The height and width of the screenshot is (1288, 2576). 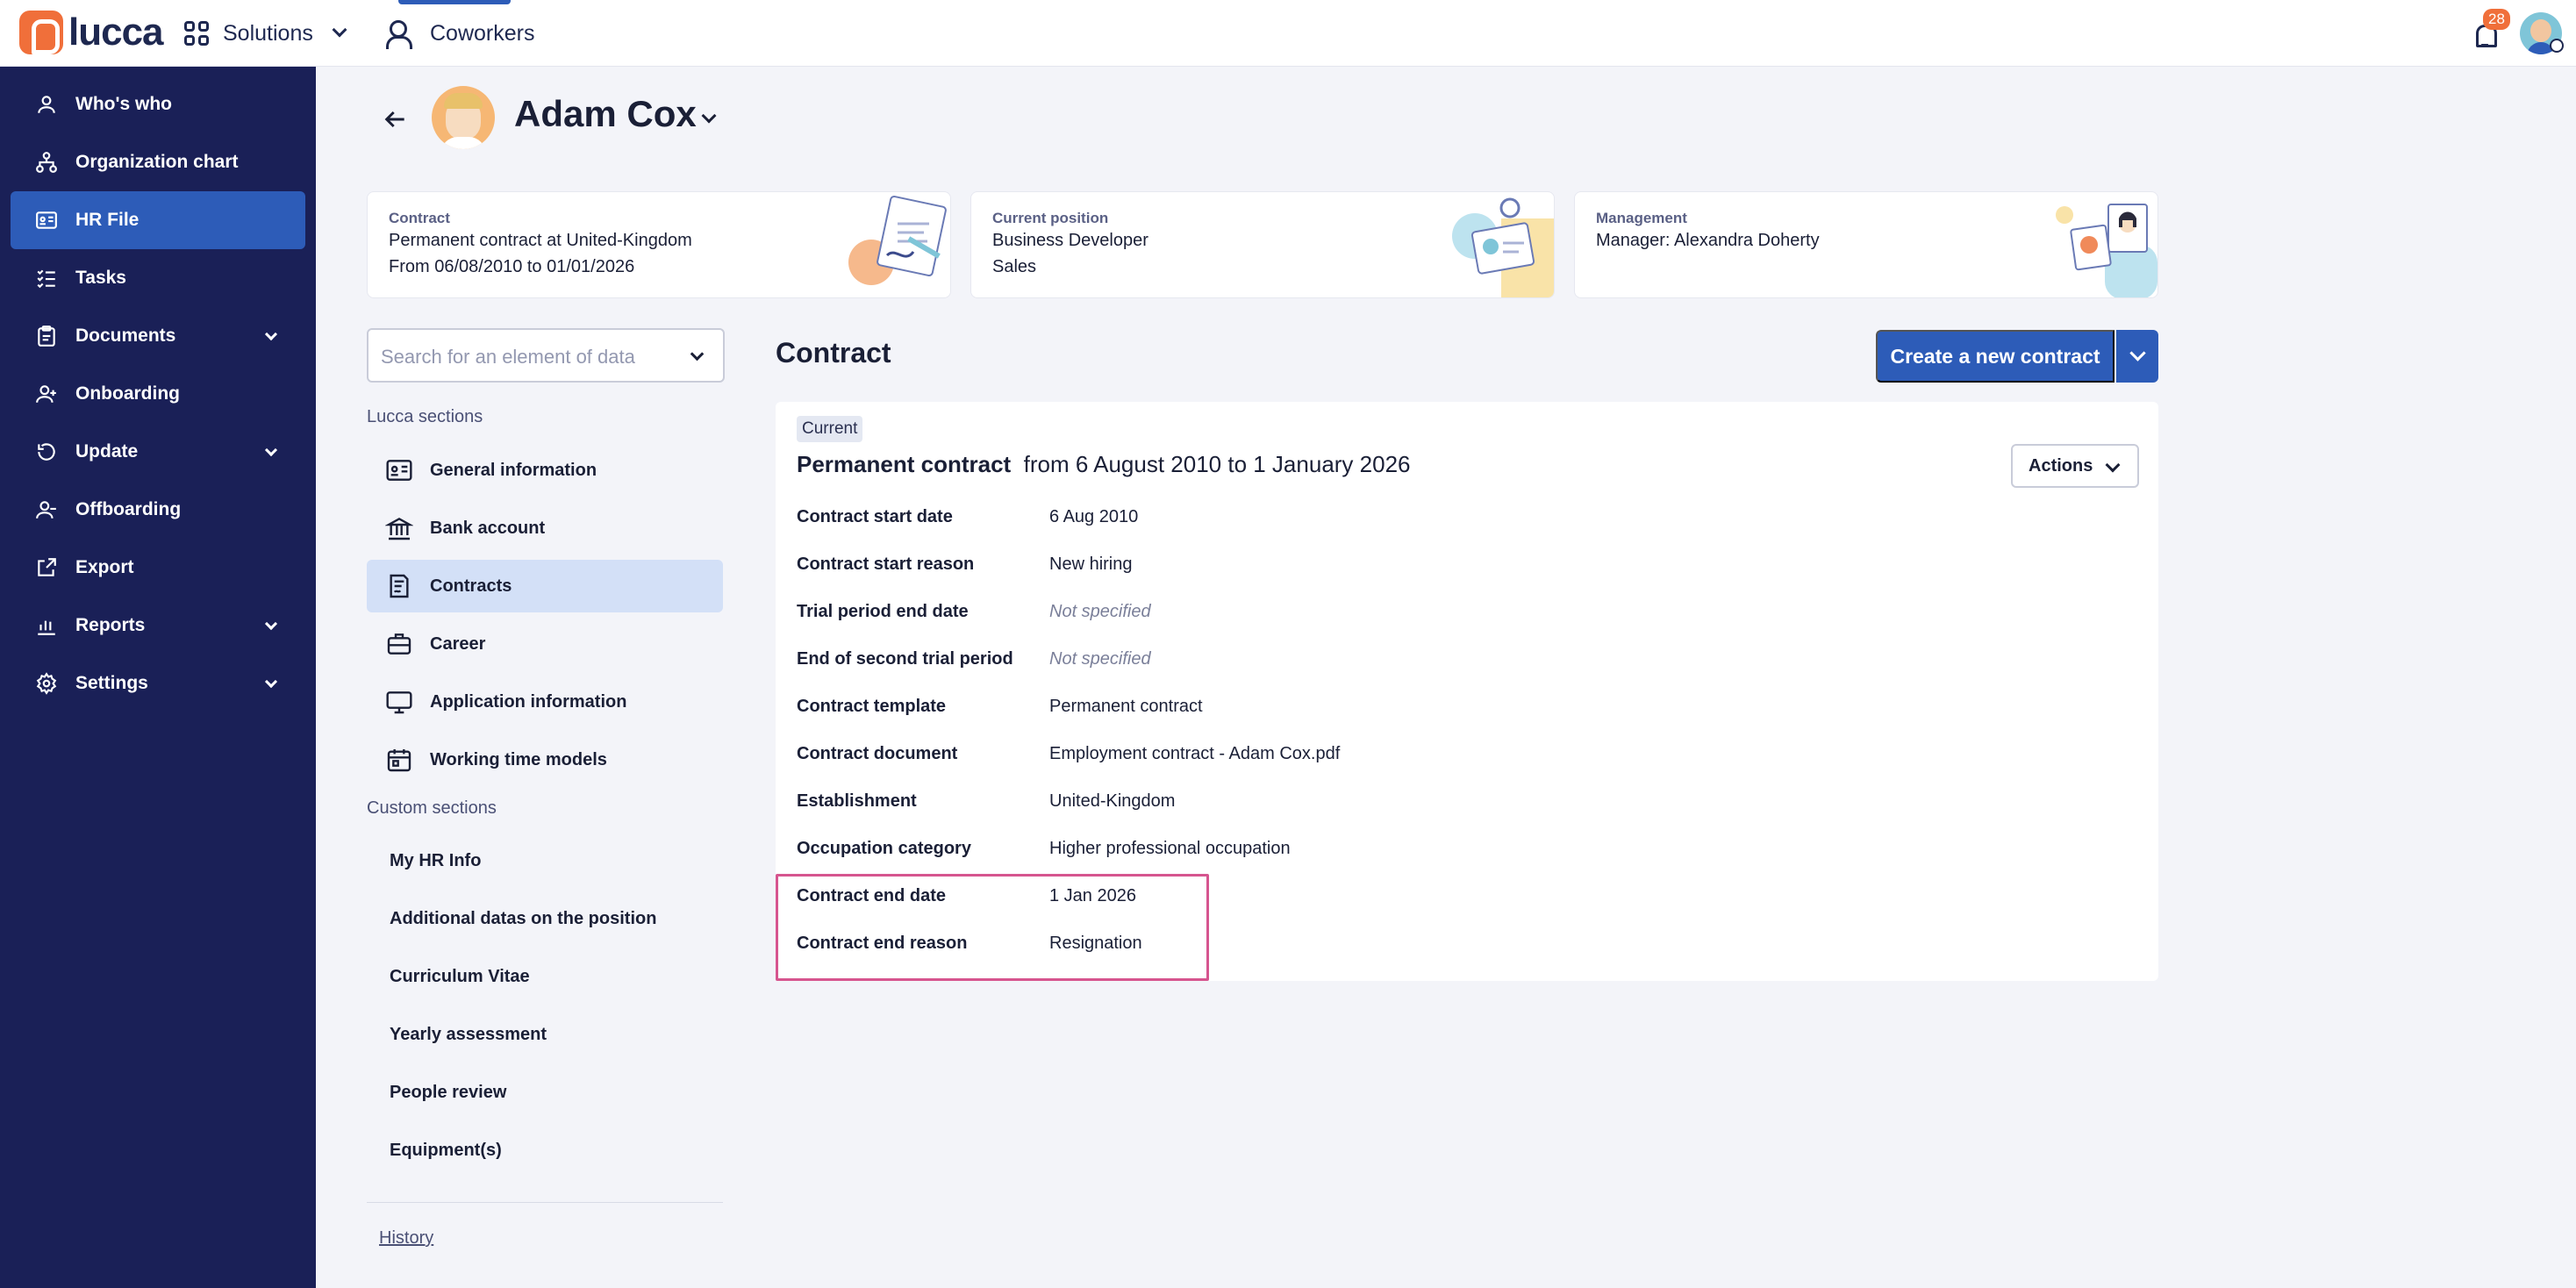 What do you see at coordinates (46, 452) in the screenshot?
I see `refresh-icon` at bounding box center [46, 452].